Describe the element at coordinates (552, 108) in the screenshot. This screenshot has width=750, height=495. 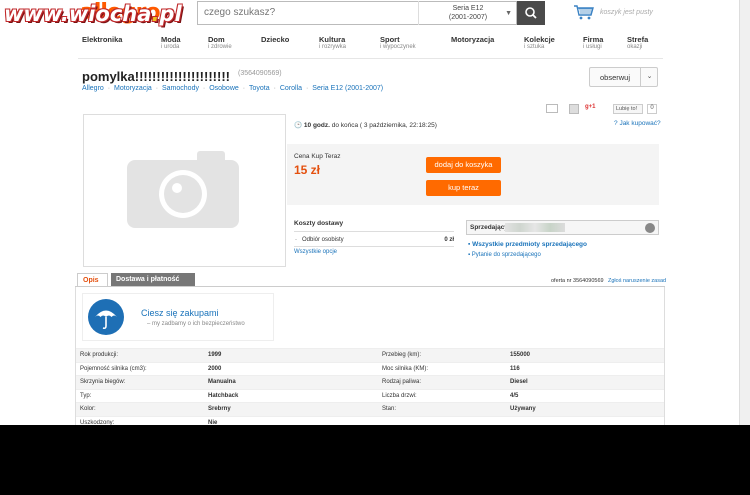
I see `mail-icon` at that location.